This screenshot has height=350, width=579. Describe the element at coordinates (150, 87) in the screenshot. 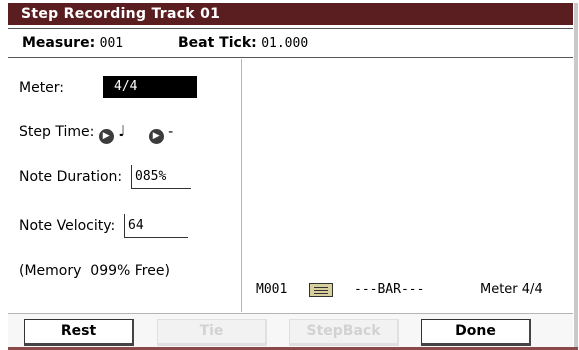

I see `meter-field: 4/4` at that location.